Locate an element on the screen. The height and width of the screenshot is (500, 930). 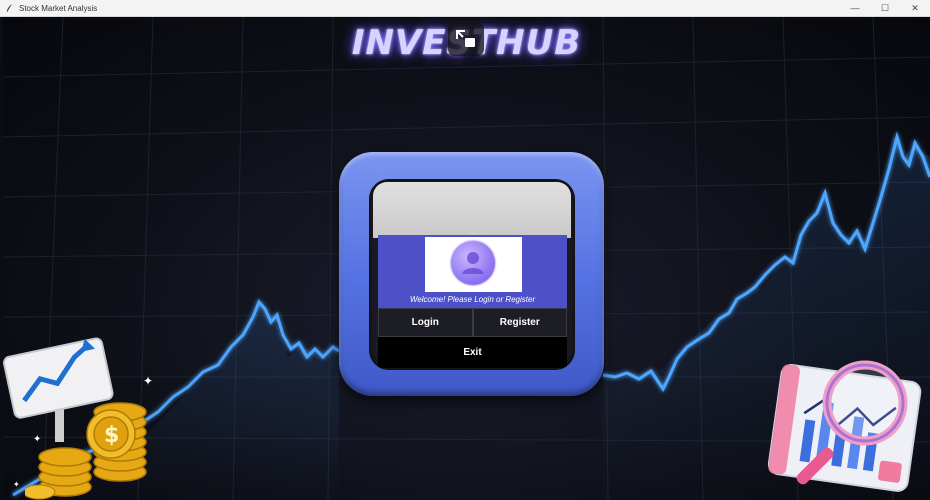
analytics-magnifier-illustration is located at coordinates (844, 426).